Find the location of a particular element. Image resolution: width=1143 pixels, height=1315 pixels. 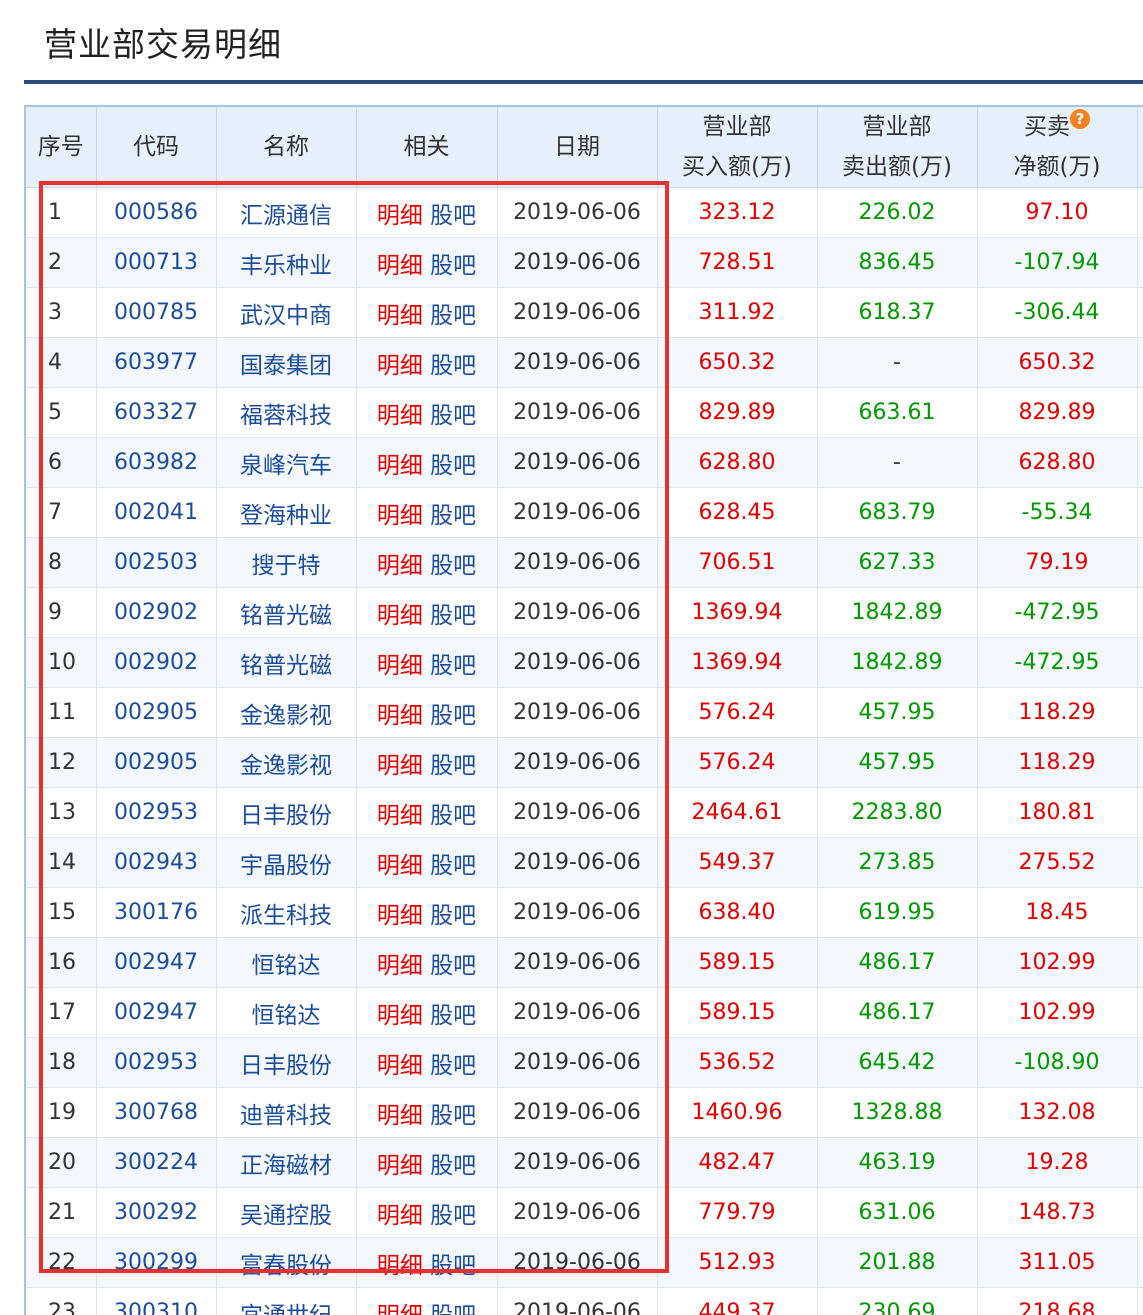

stock-code-link: 300768 is located at coordinates (156, 1112).